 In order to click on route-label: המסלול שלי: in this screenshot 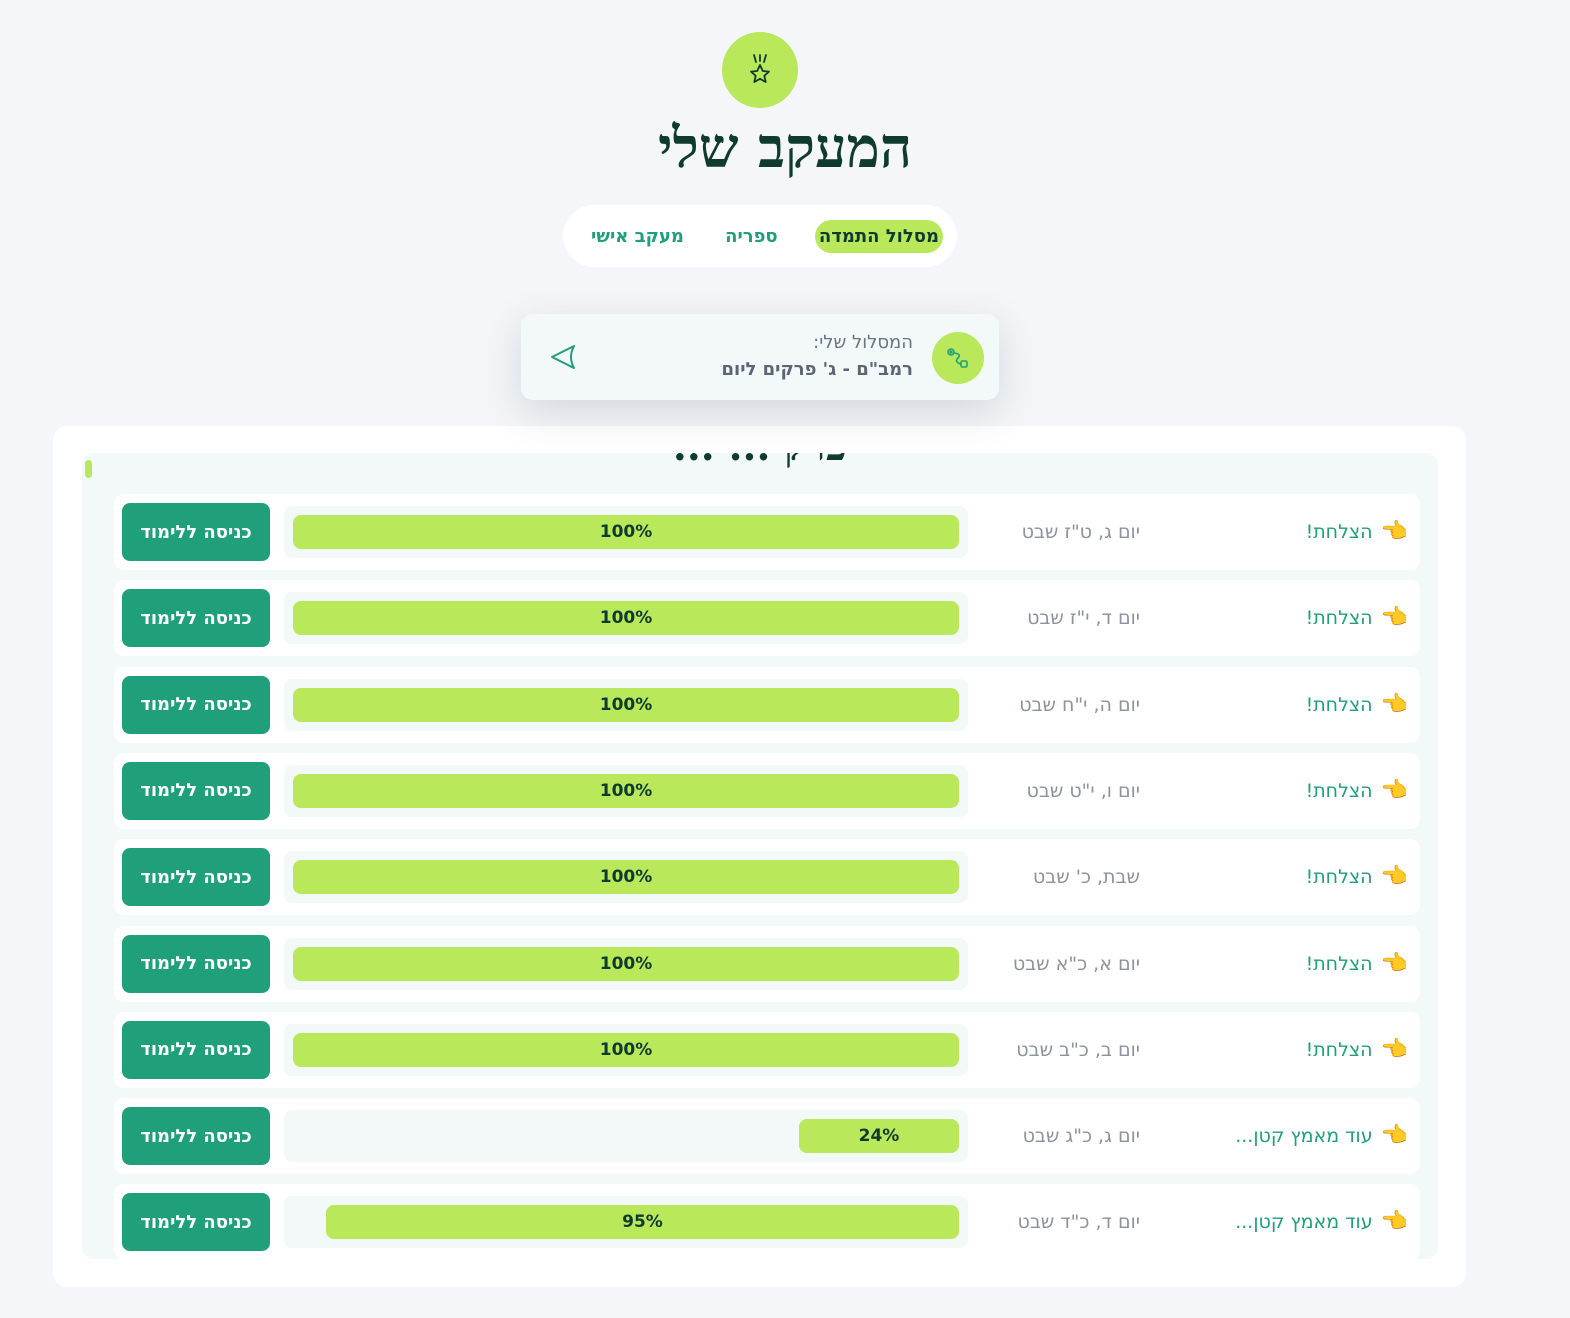, I will do `click(863, 342)`.